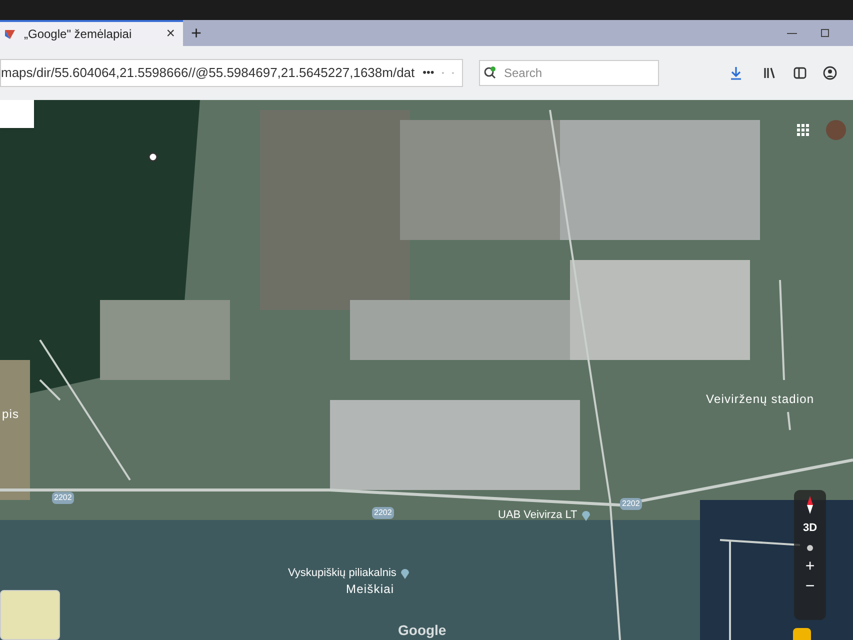 Image resolution: width=853 pixels, height=640 pixels. Describe the element at coordinates (736, 73) in the screenshot. I see `download-icon` at that location.